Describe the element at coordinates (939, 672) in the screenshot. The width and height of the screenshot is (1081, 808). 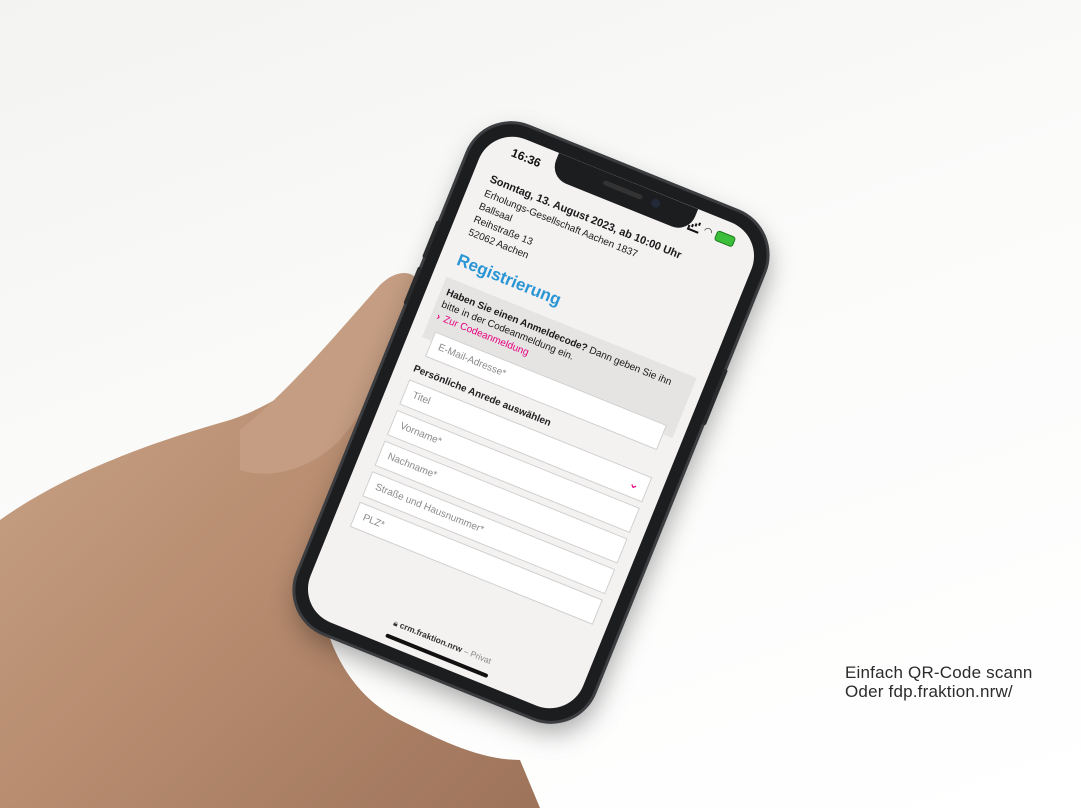
I see `caption-line-1: Einfach QR-Code scann` at that location.